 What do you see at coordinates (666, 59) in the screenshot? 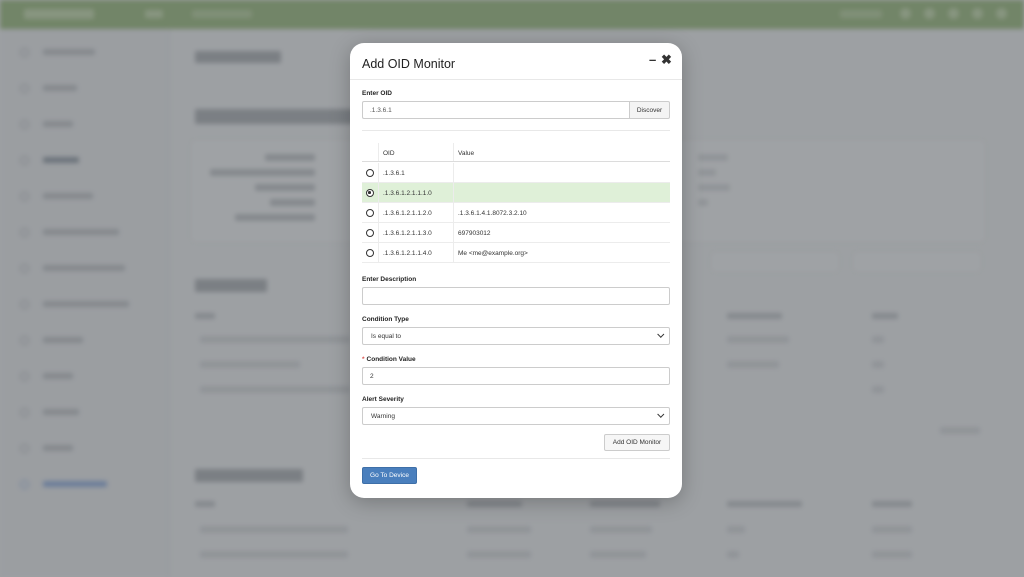
I see `close-icon: ✖` at bounding box center [666, 59].